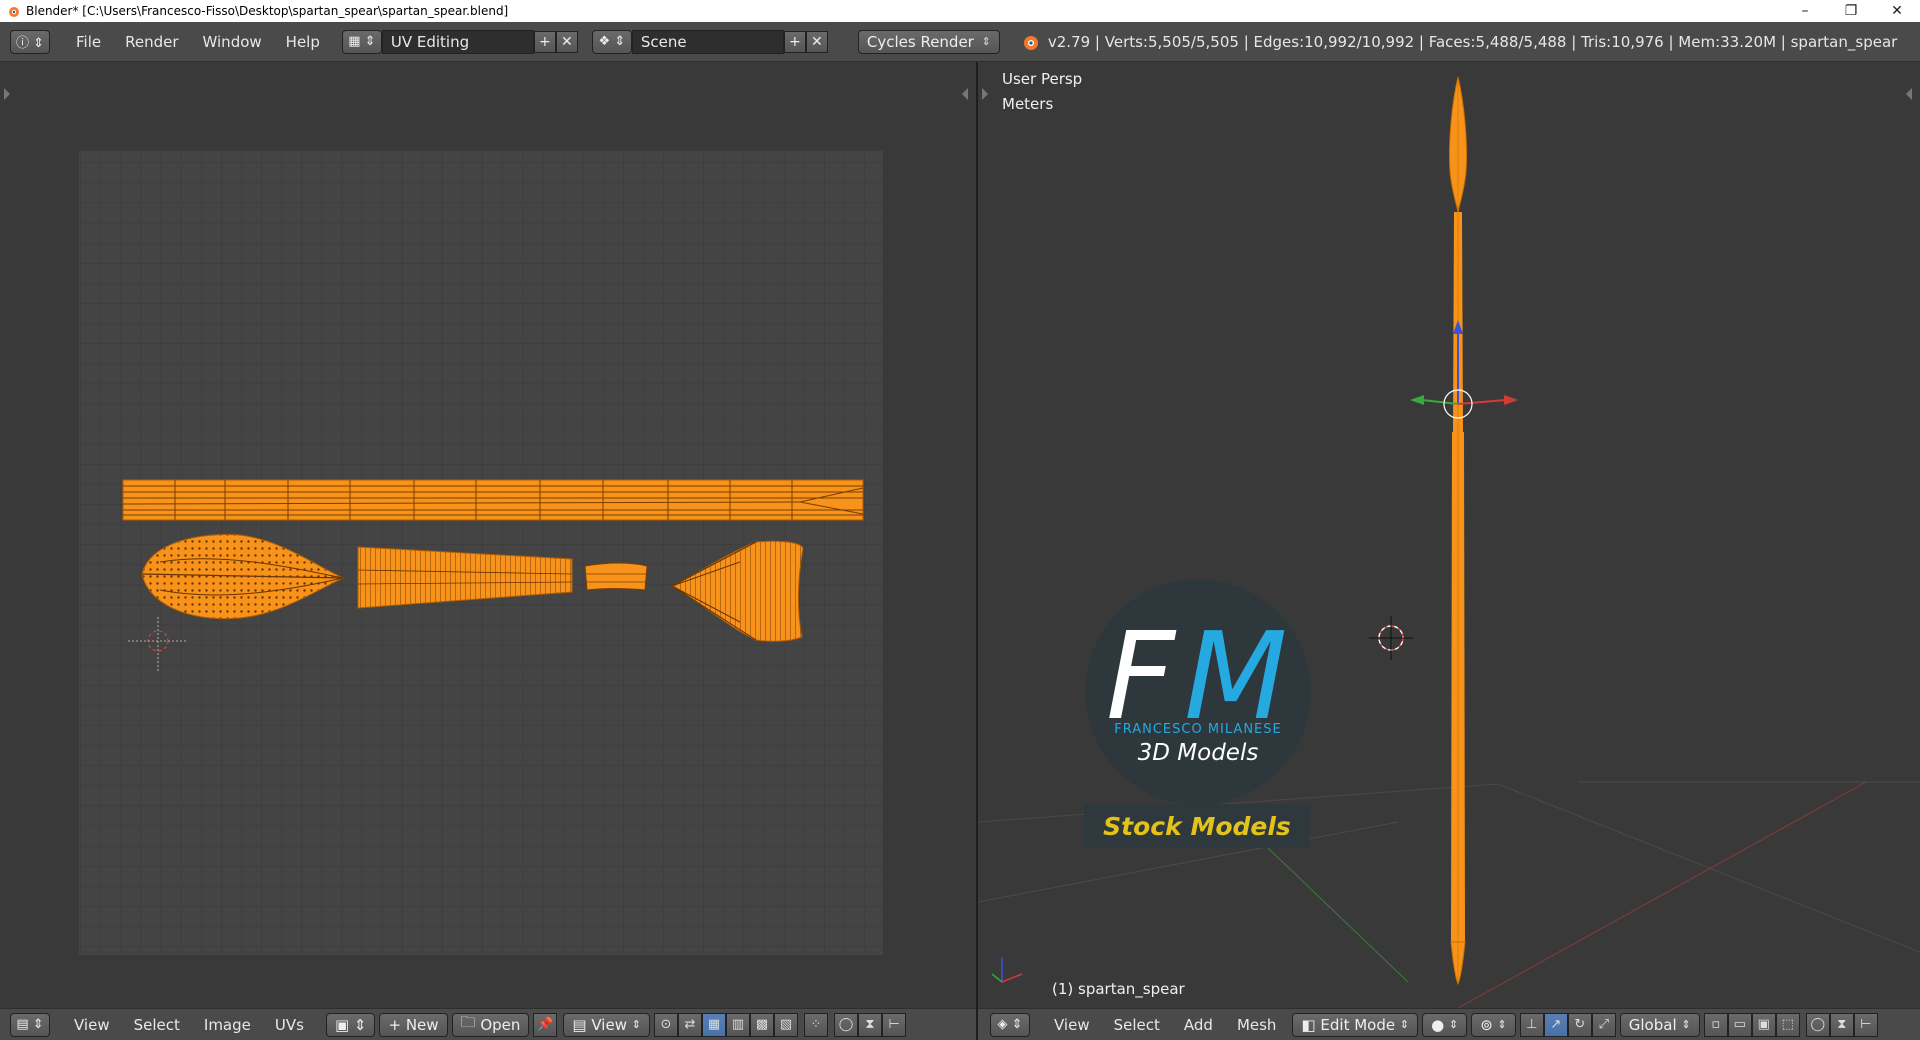 The image size is (1920, 1040). What do you see at coordinates (395, 1024) in the screenshot?
I see `plus-icon: +` at bounding box center [395, 1024].